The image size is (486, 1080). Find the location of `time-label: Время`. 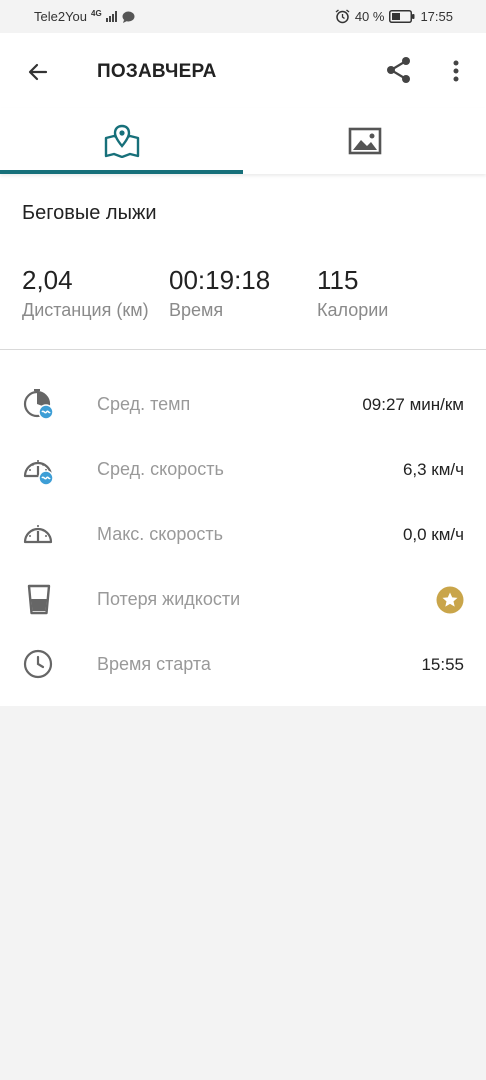

time-label: Время is located at coordinates (196, 310).